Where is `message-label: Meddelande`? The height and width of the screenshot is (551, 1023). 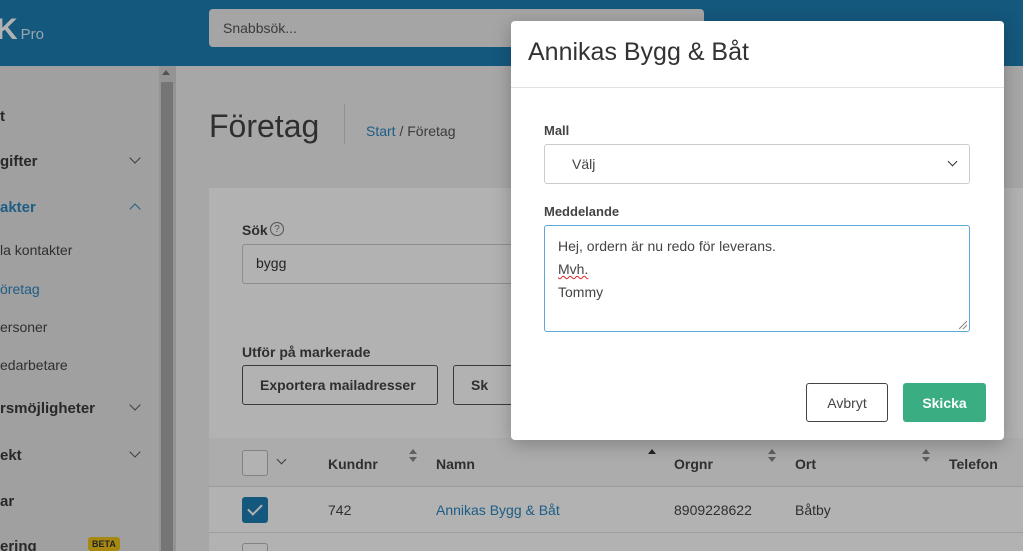
message-label: Meddelande is located at coordinates (582, 211).